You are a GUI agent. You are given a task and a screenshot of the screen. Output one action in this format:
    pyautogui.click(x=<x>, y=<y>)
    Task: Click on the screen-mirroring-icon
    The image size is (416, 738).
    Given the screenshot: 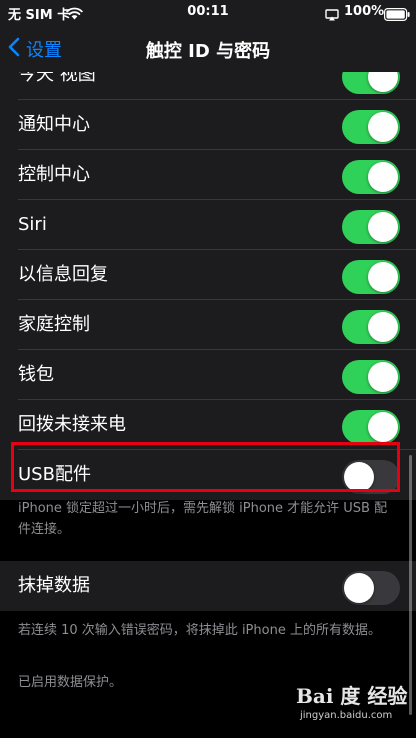 What is the action you would take?
    pyautogui.click(x=332, y=15)
    